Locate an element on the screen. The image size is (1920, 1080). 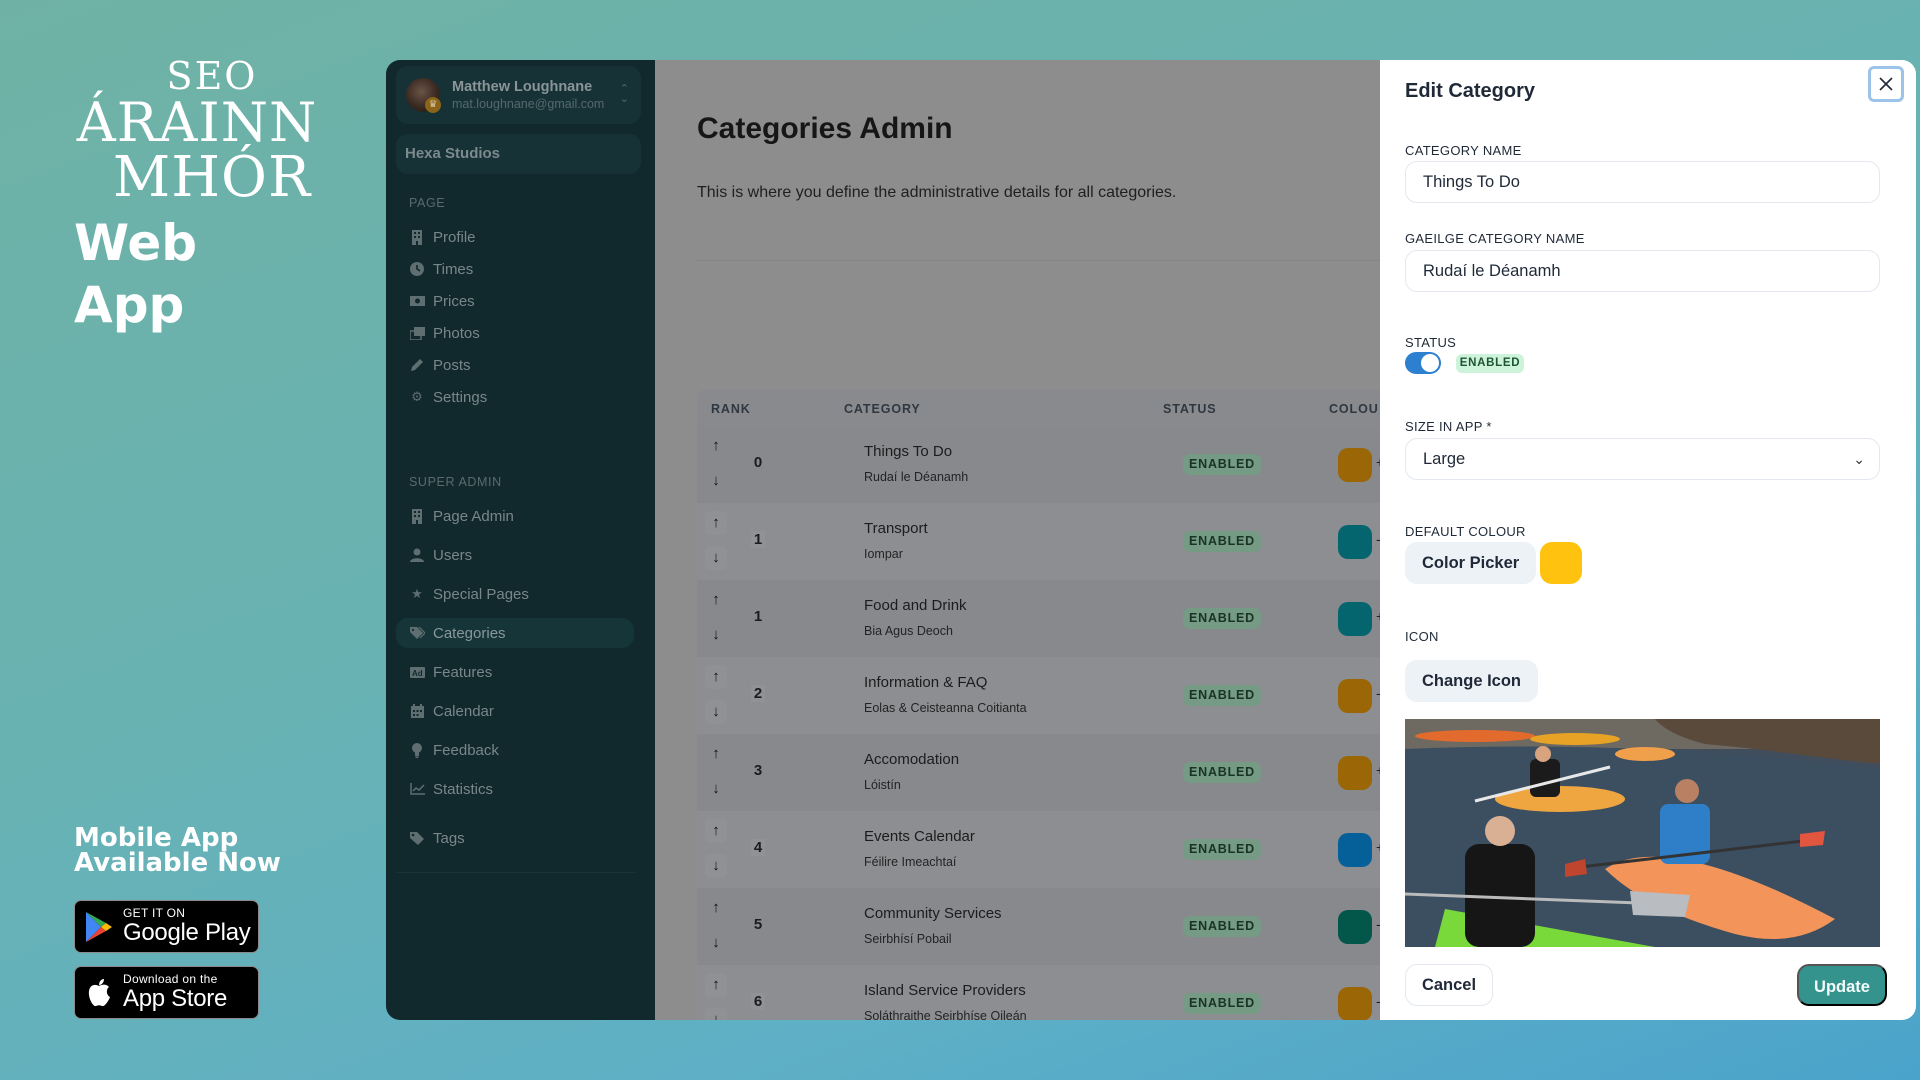
table-row: ↑ ↓ 1 Transport Iompar ENABLED - is located at coordinates (1047, 541).